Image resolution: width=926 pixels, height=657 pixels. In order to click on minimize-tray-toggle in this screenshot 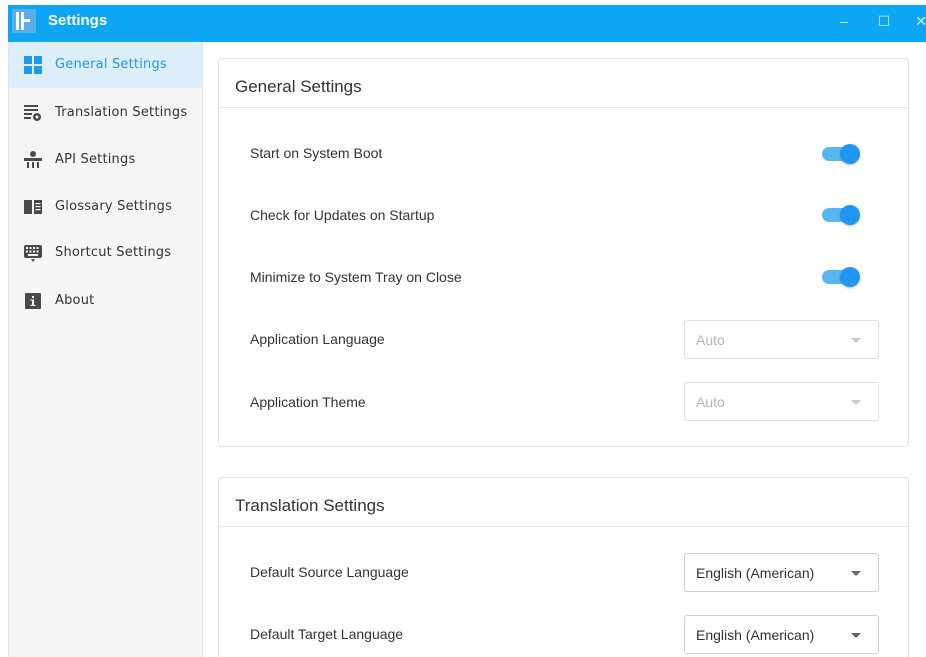, I will do `click(841, 277)`.